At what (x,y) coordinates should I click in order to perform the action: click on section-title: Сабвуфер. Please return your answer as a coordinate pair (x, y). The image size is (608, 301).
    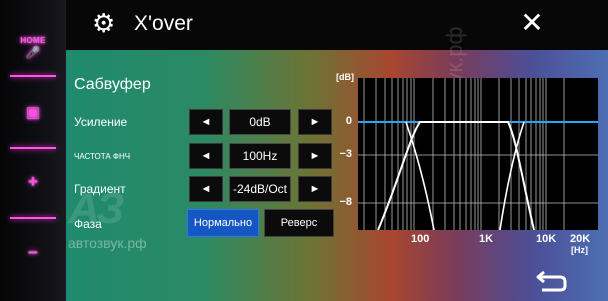
    Looking at the image, I should click on (112, 84).